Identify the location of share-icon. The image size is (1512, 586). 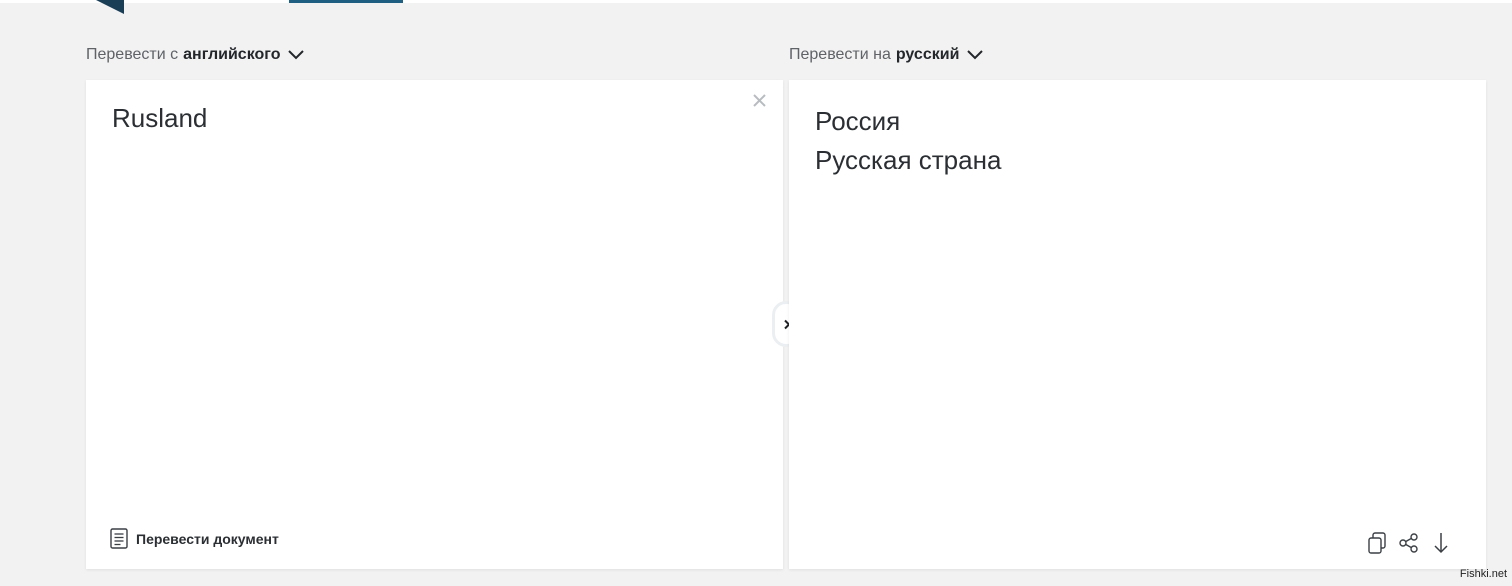
(1408, 543).